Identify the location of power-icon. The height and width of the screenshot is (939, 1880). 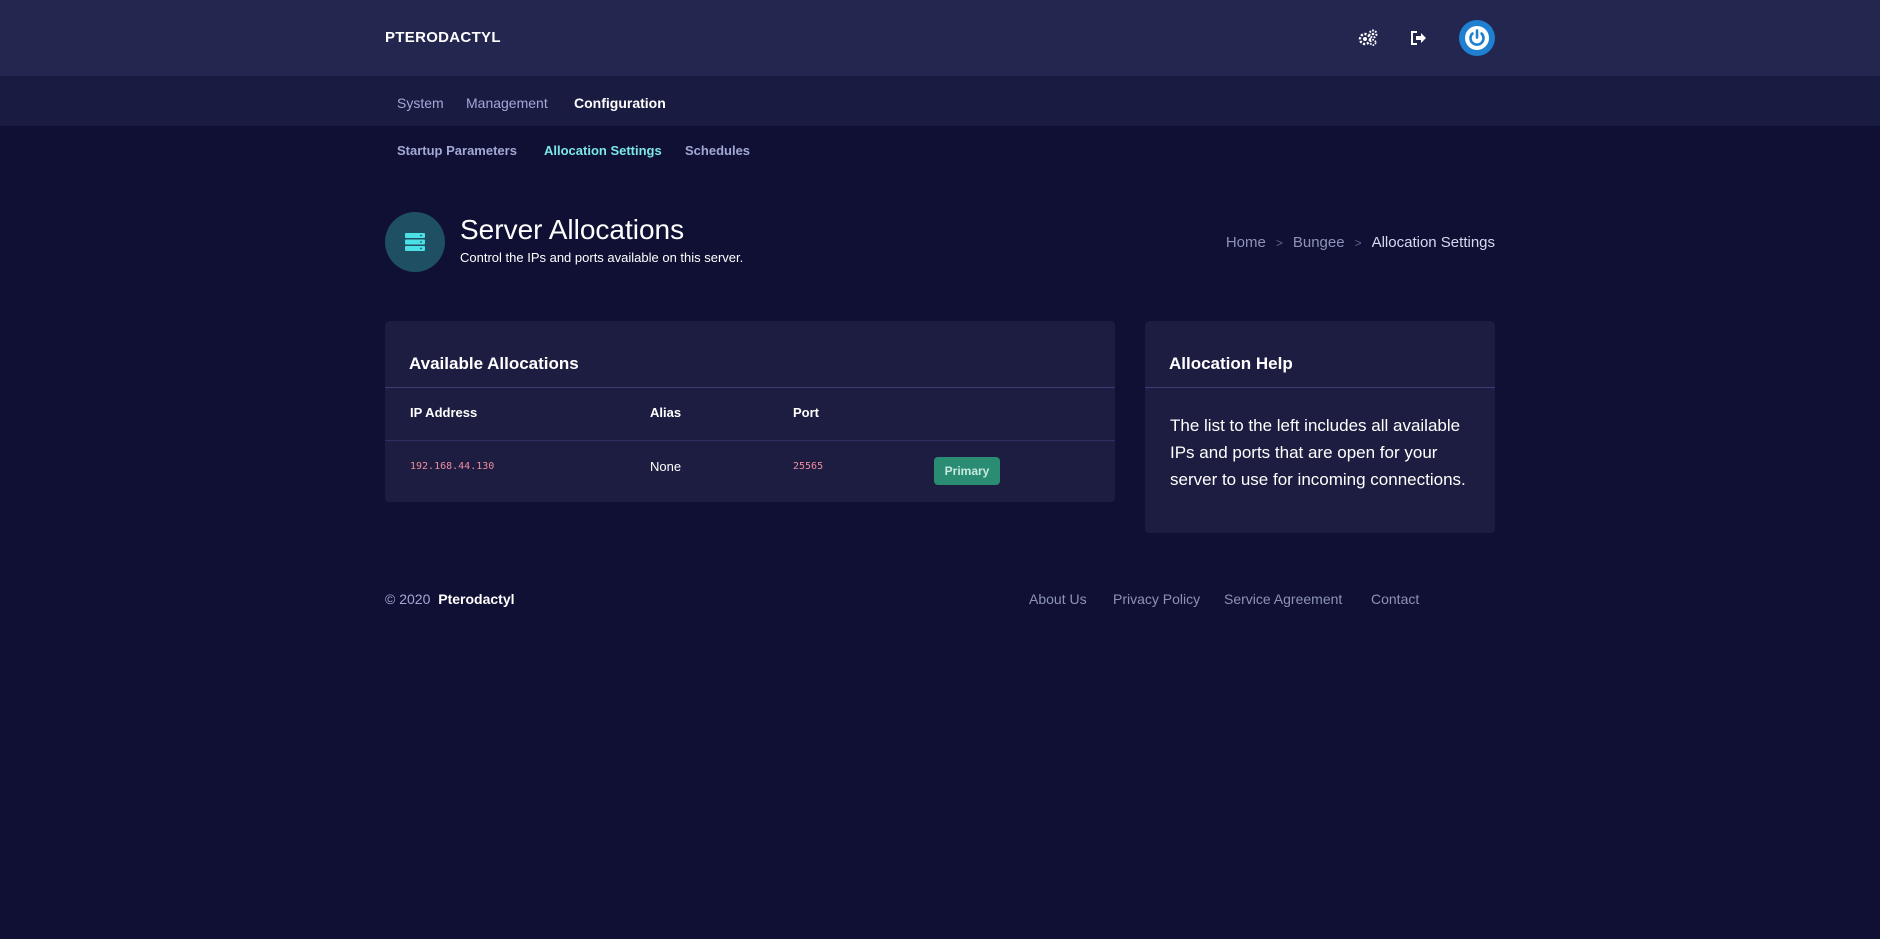
(1477, 38).